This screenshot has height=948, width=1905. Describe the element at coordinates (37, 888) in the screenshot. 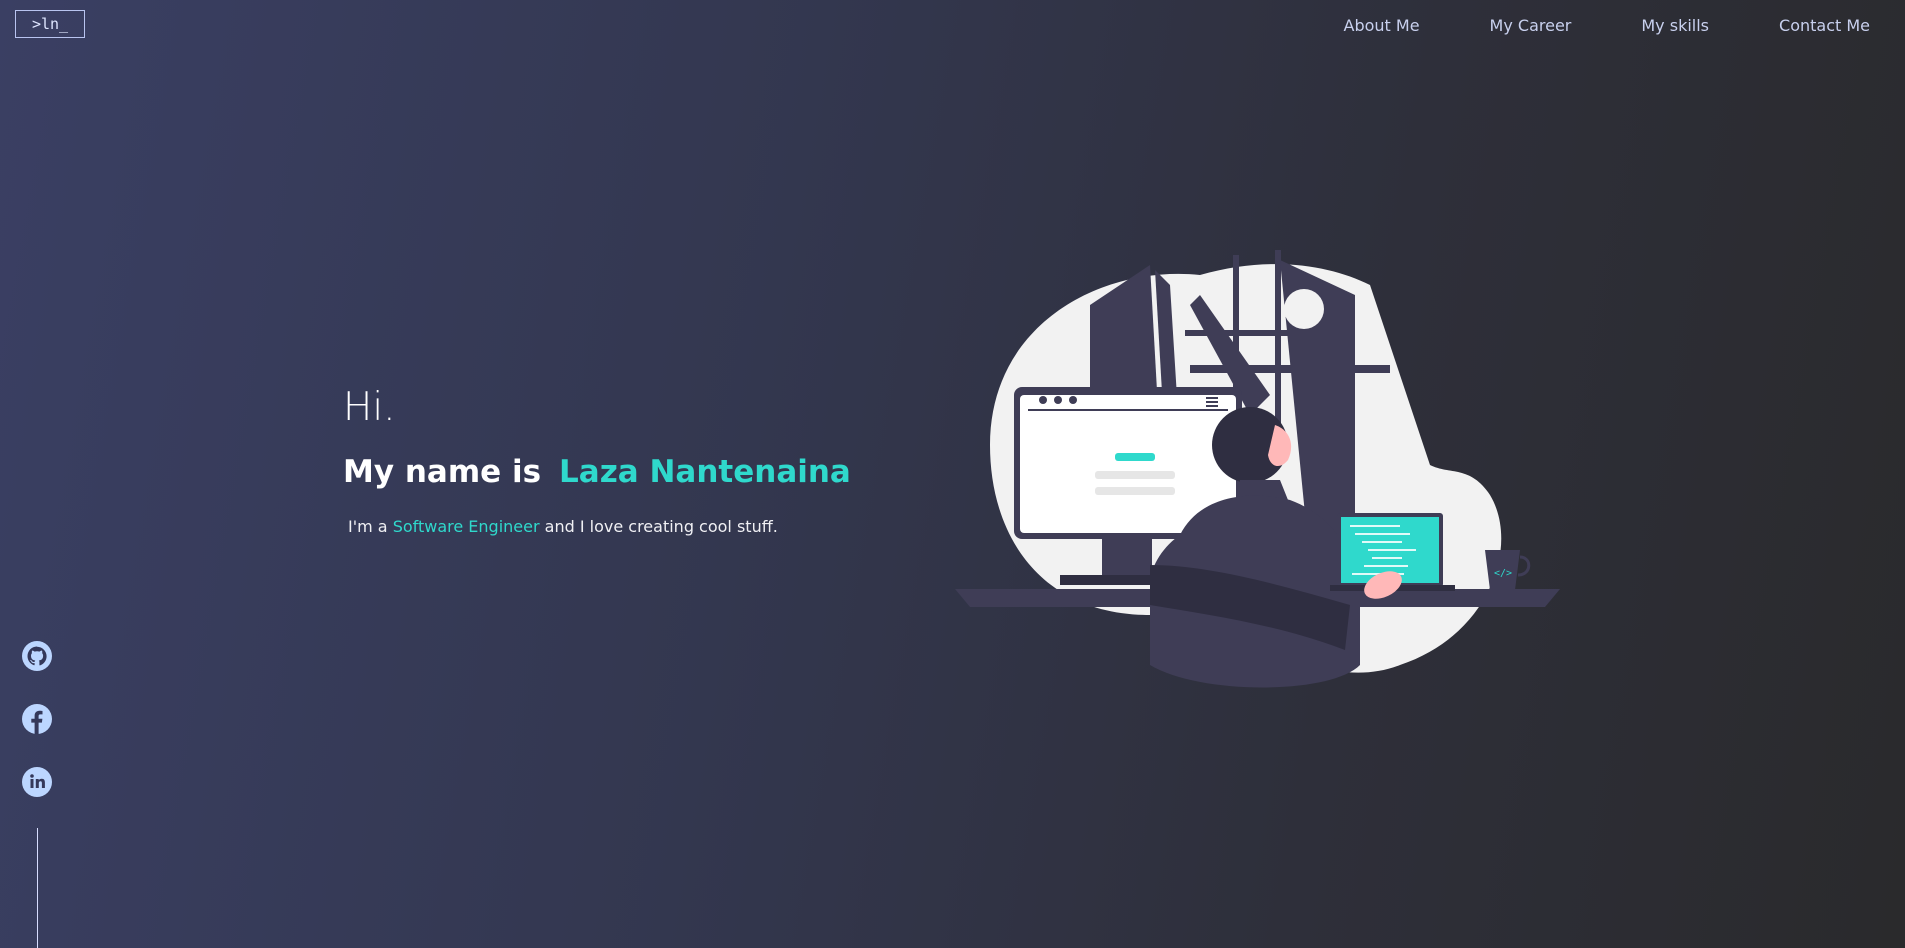

I see `social-divider-line` at that location.